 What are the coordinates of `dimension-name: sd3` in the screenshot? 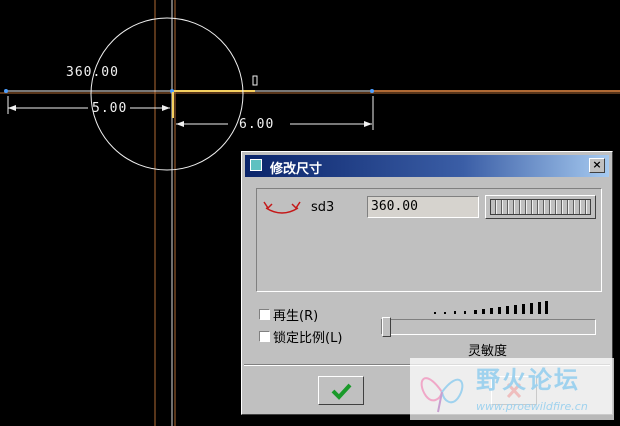 It's located at (323, 207).